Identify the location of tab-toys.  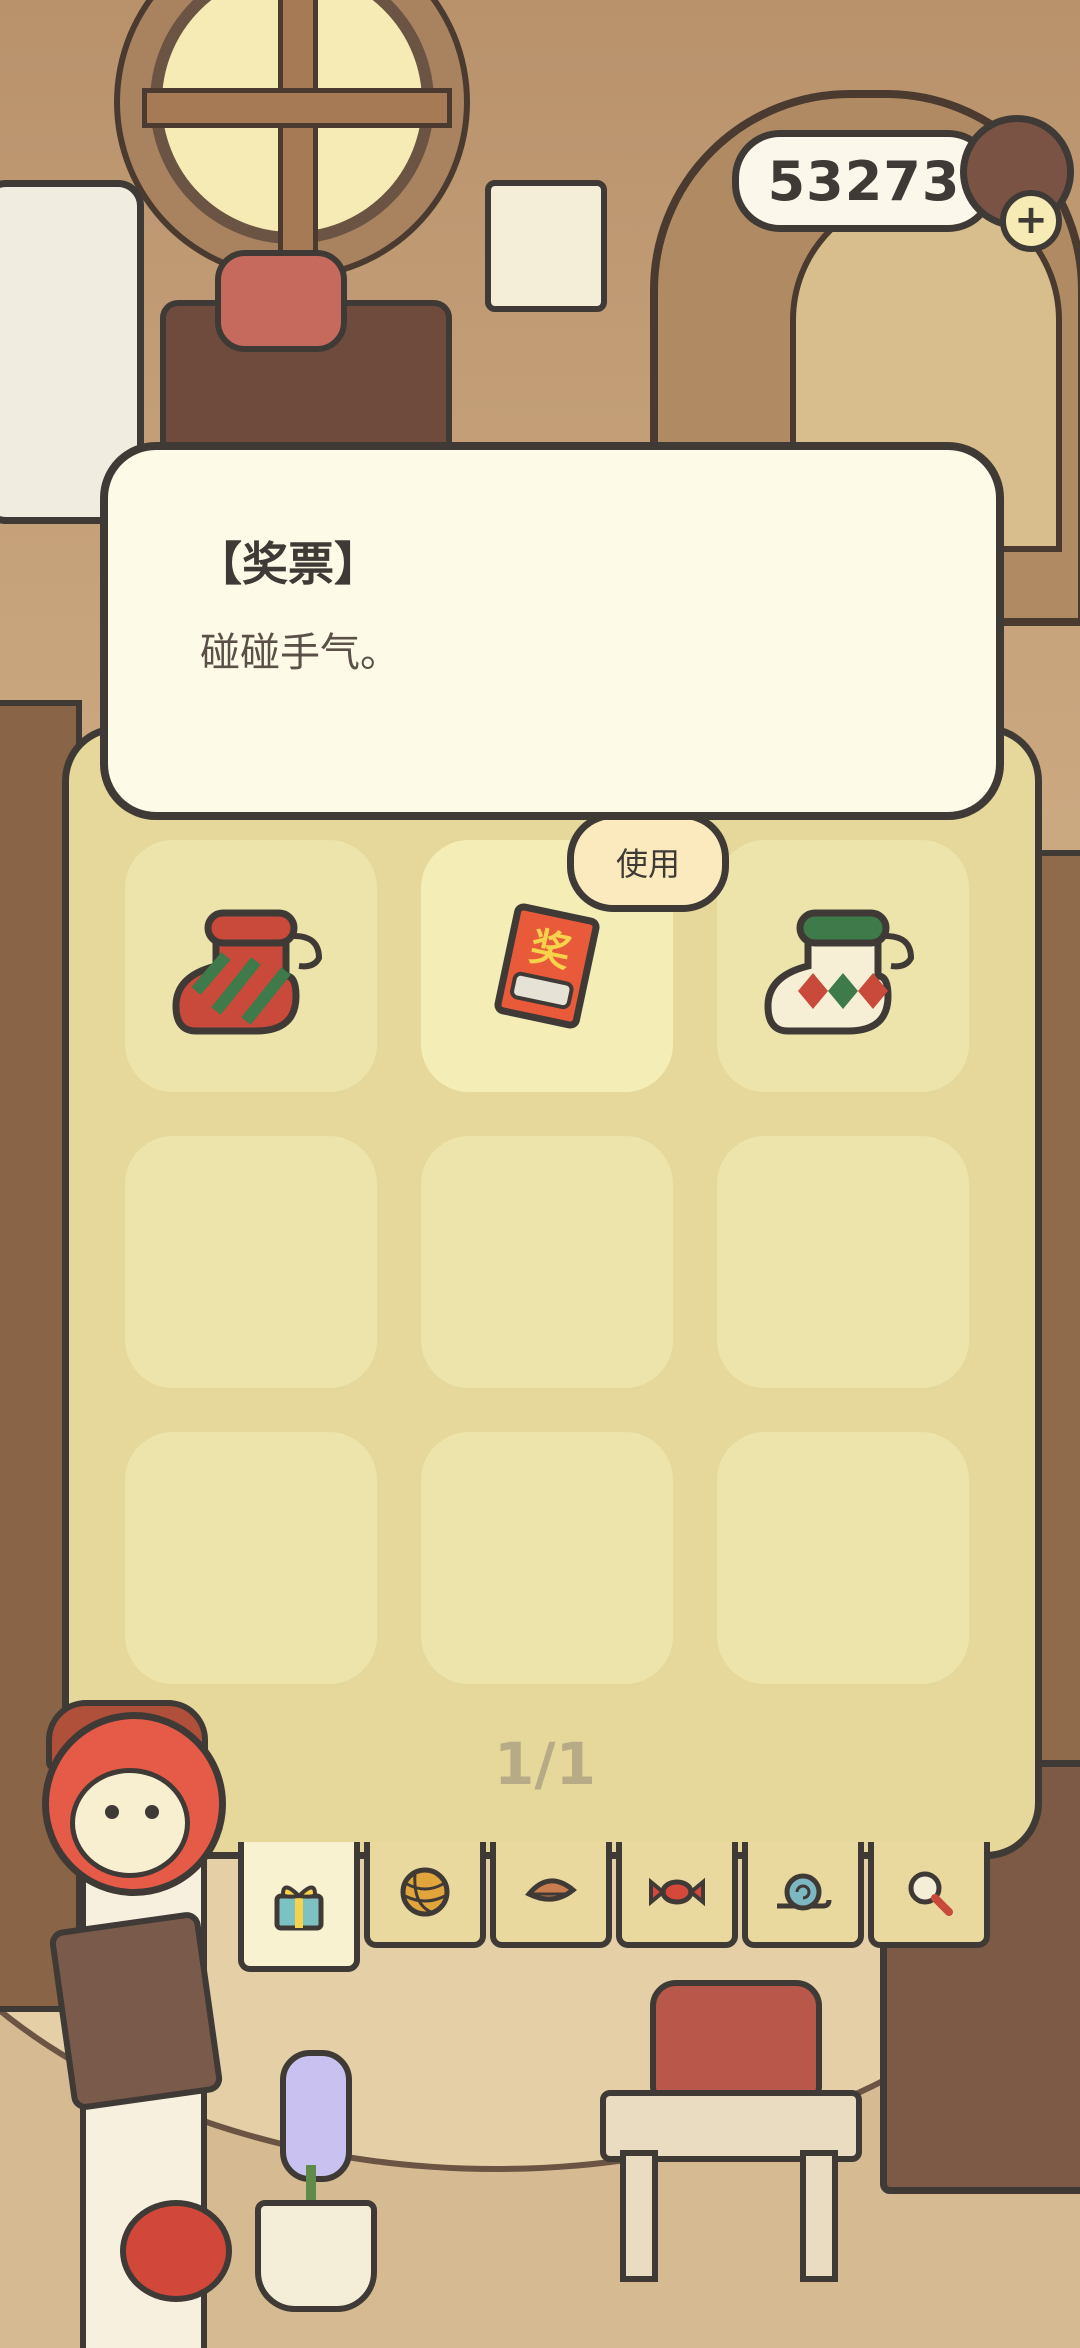
(425, 1895).